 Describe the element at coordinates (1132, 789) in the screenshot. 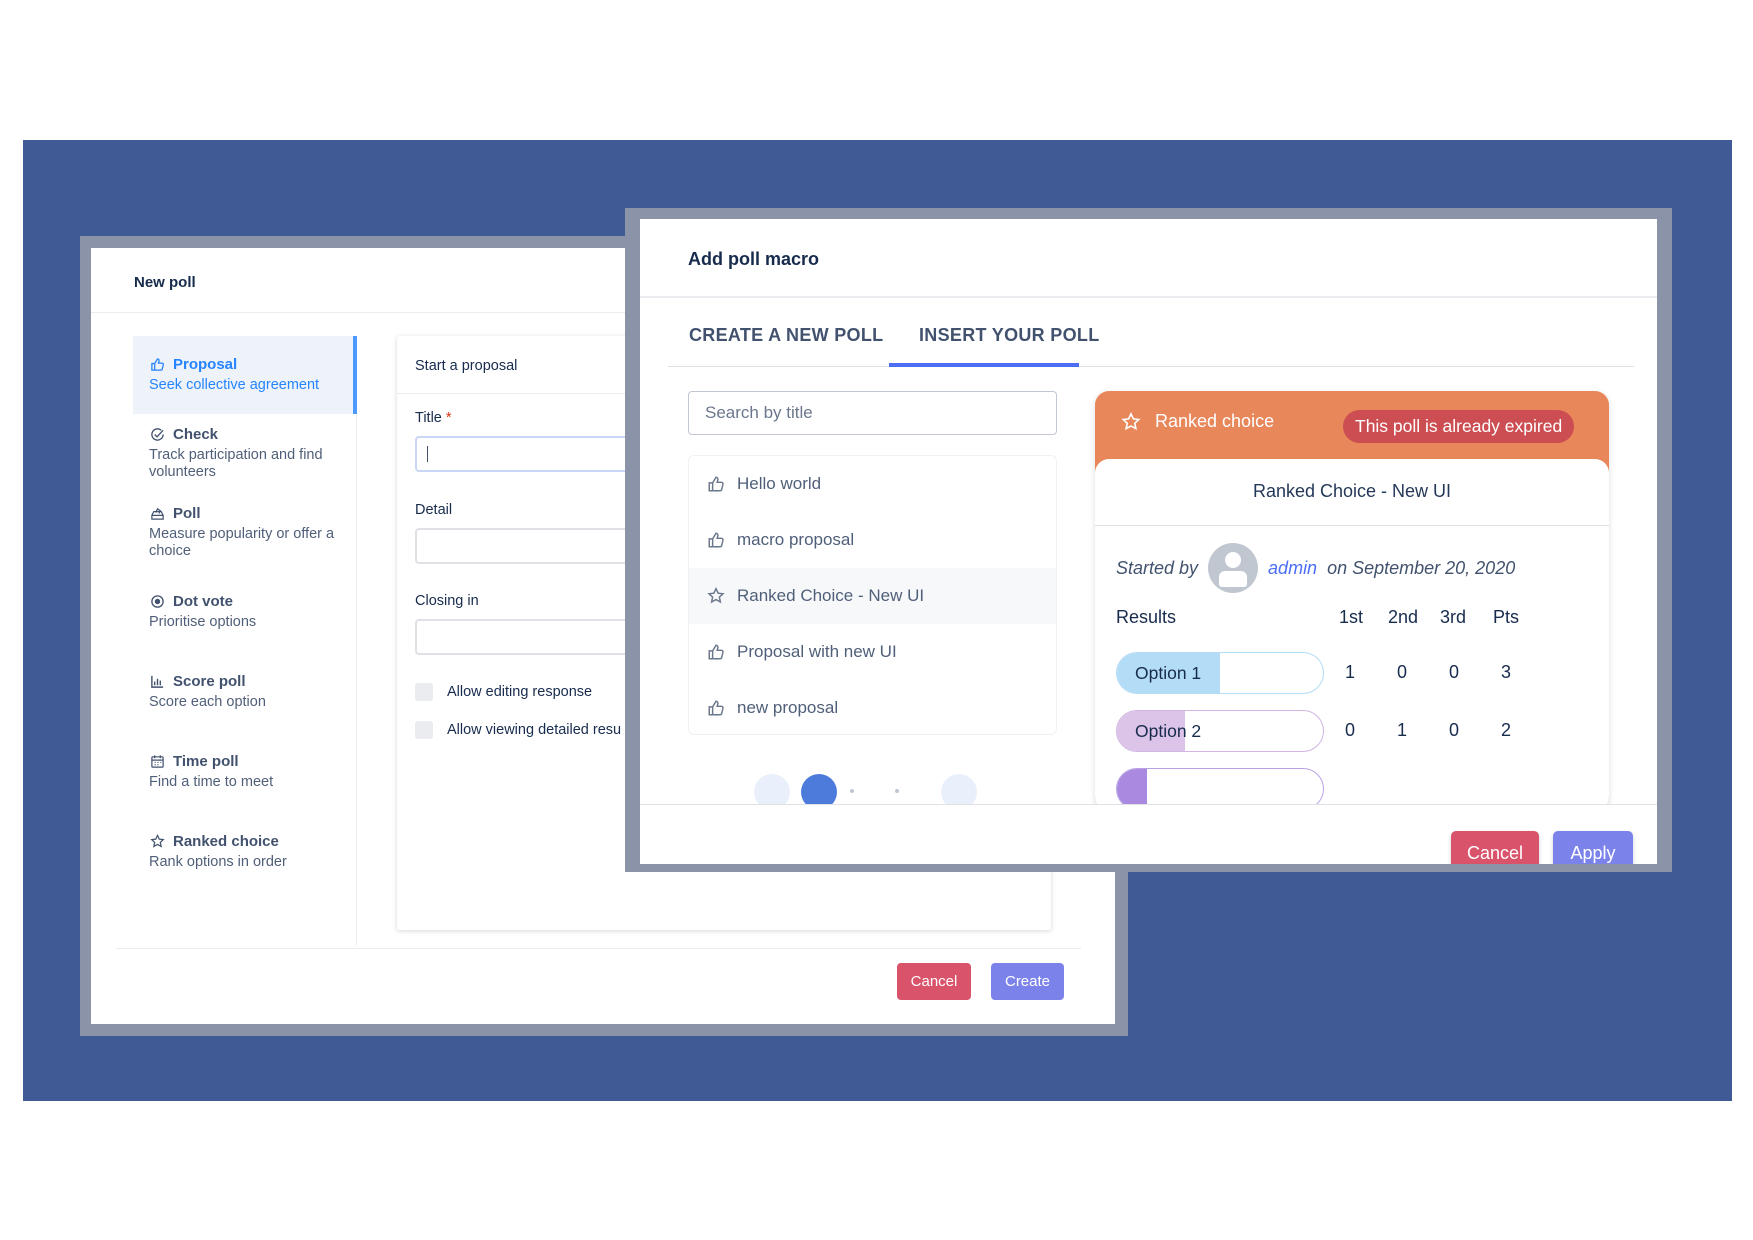

I see `result-bar-fill` at that location.